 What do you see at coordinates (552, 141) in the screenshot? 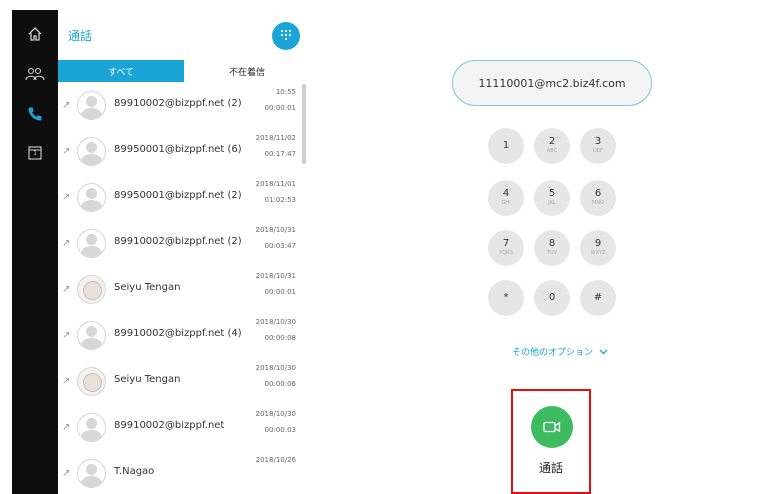
I see `dial-key-digit: 2` at bounding box center [552, 141].